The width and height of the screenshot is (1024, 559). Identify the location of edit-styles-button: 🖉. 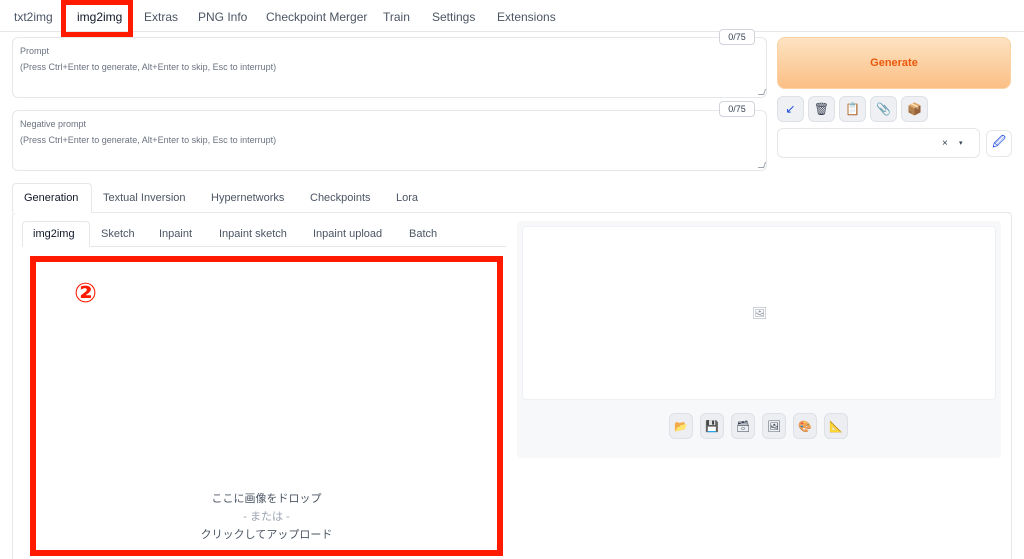
(999, 143).